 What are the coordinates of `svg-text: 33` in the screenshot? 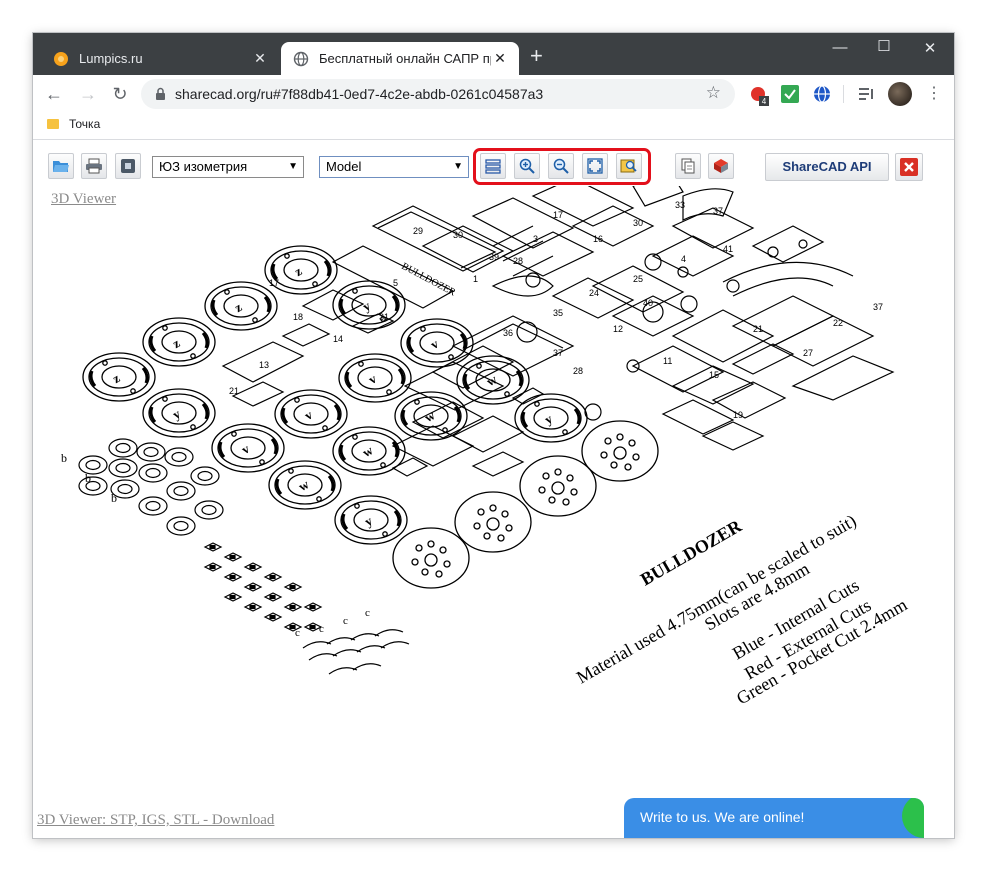 It's located at (680, 205).